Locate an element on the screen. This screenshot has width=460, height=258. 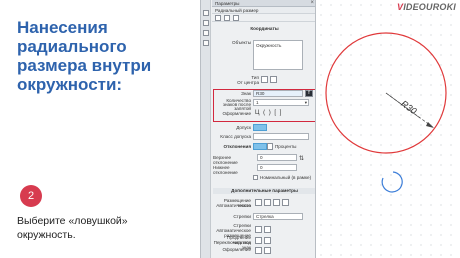
text-label: Знак is located at coordinates (246, 93).